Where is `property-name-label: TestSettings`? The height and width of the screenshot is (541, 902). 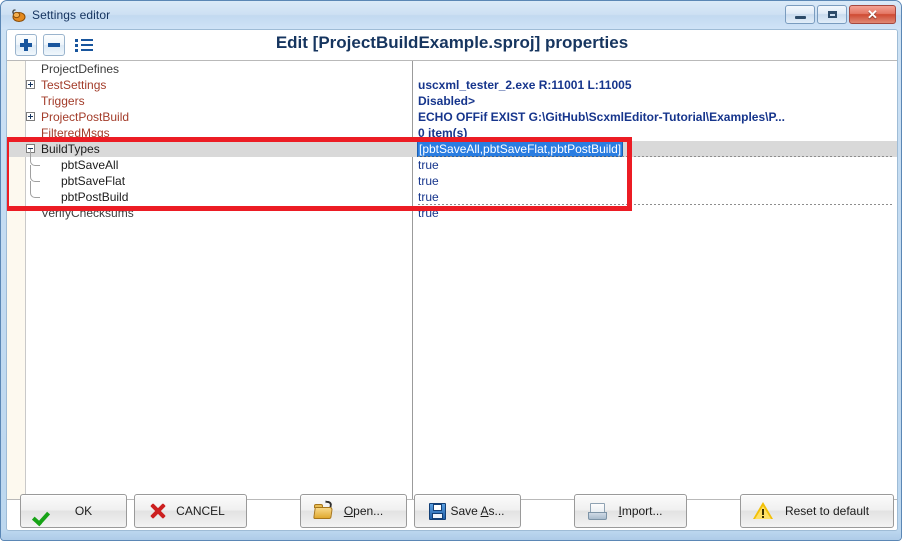 property-name-label: TestSettings is located at coordinates (74, 85).